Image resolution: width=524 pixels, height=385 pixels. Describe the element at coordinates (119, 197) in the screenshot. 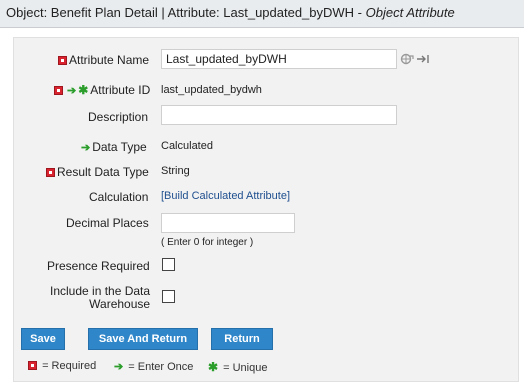

I see `calculation-label: Calculation` at that location.